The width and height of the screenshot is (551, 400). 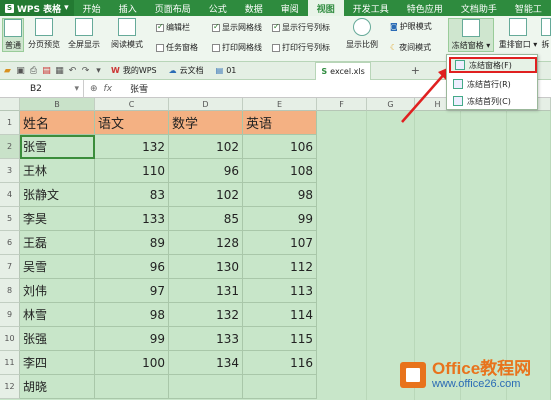 I want to click on table-cell: 85, so click(x=206, y=219).